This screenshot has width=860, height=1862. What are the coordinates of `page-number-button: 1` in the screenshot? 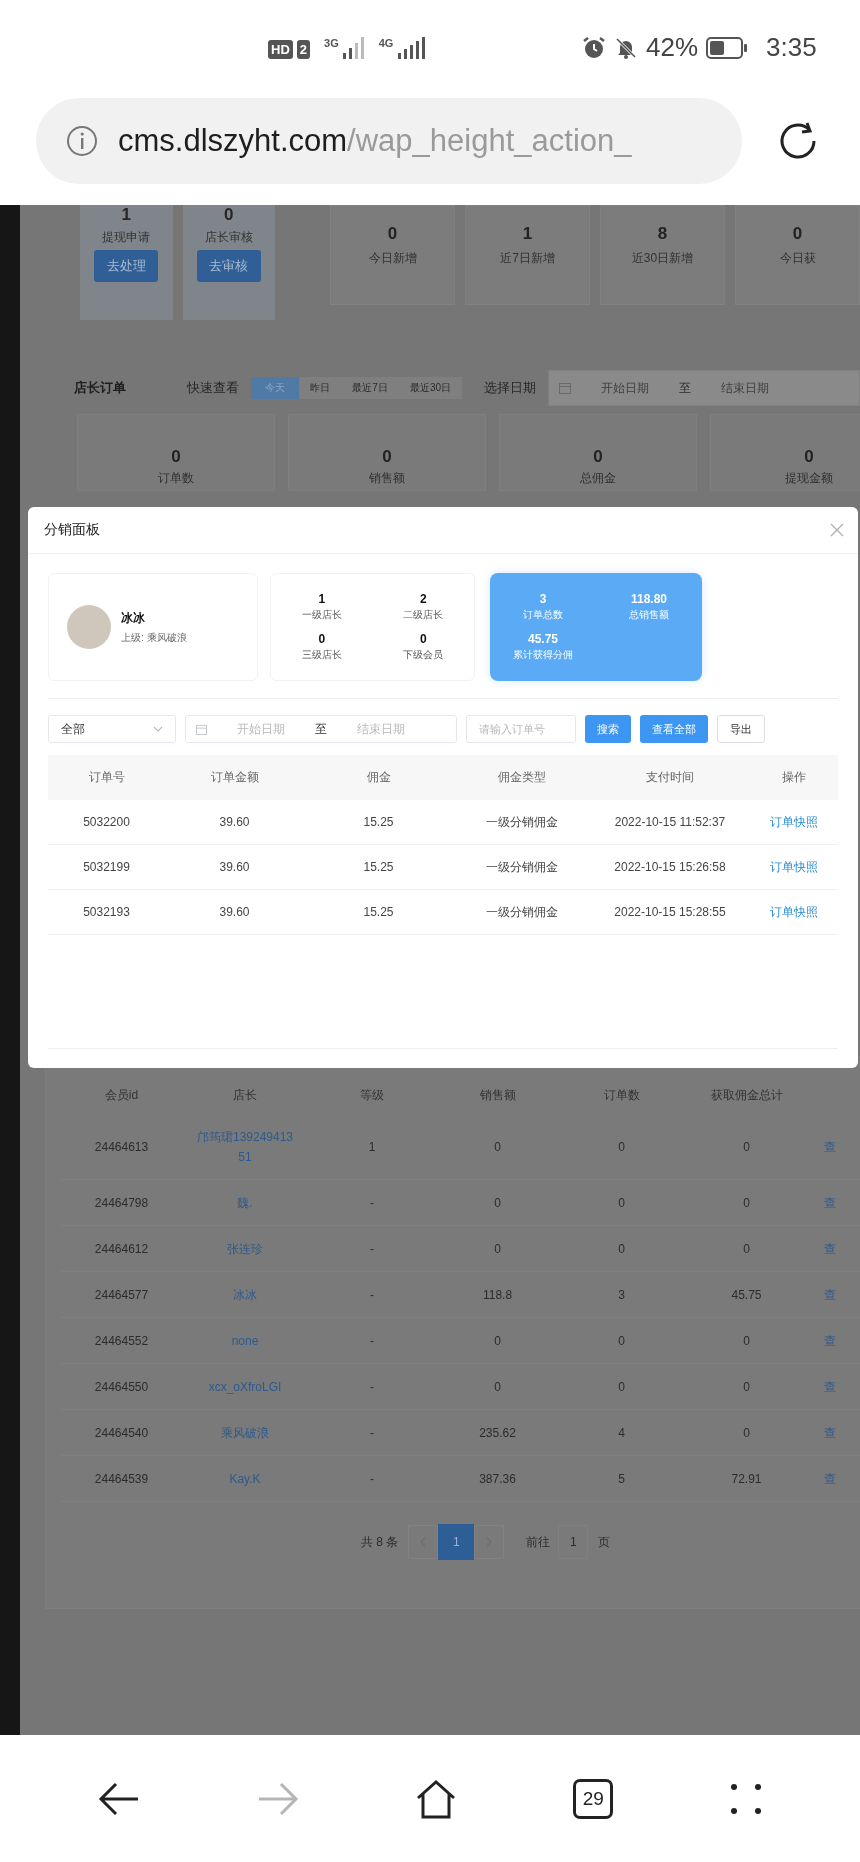 It's located at (456, 1542).